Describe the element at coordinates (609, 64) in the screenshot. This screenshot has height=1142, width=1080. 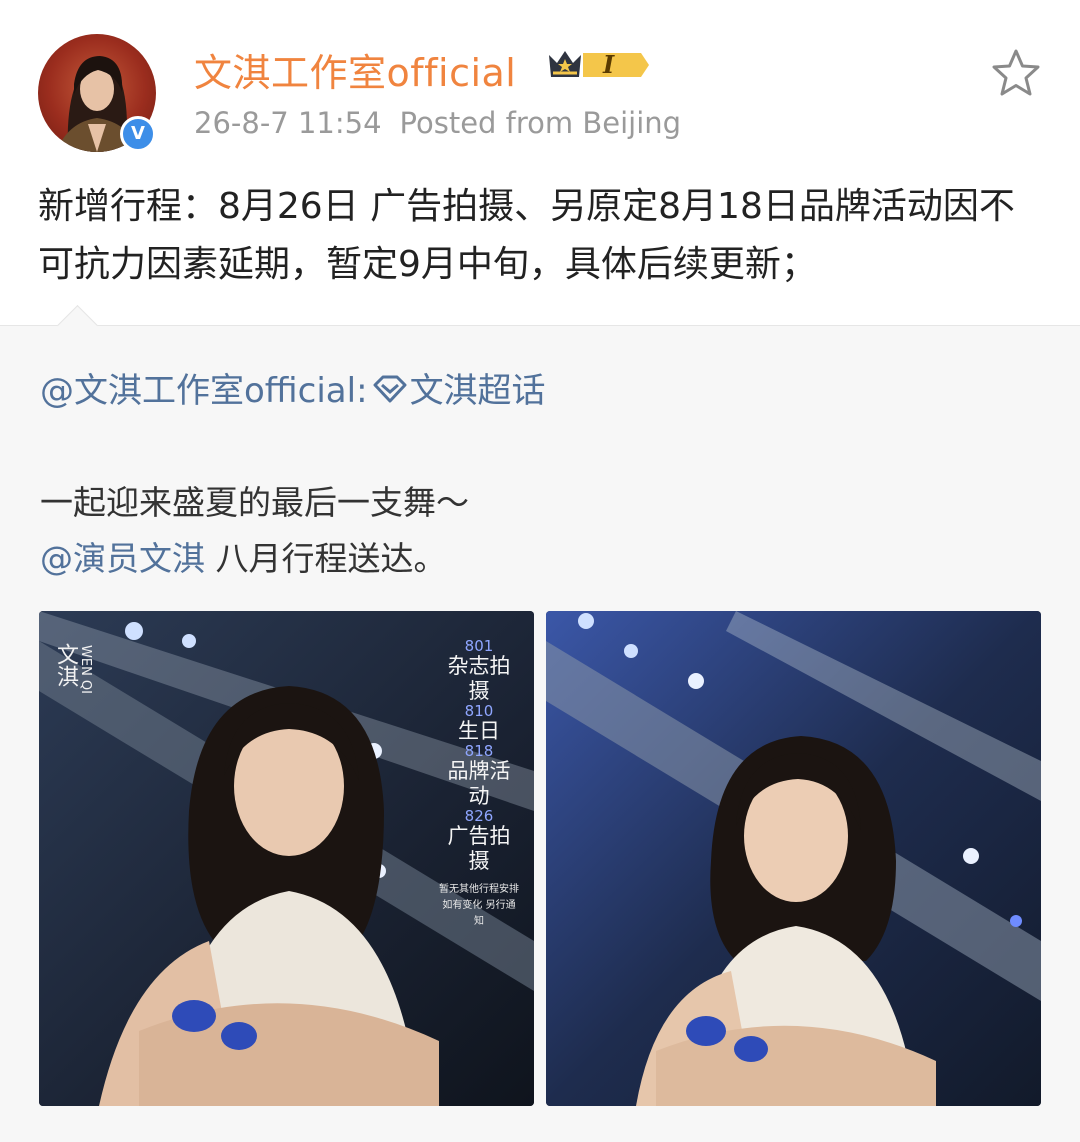
I see `vip-level: I` at that location.